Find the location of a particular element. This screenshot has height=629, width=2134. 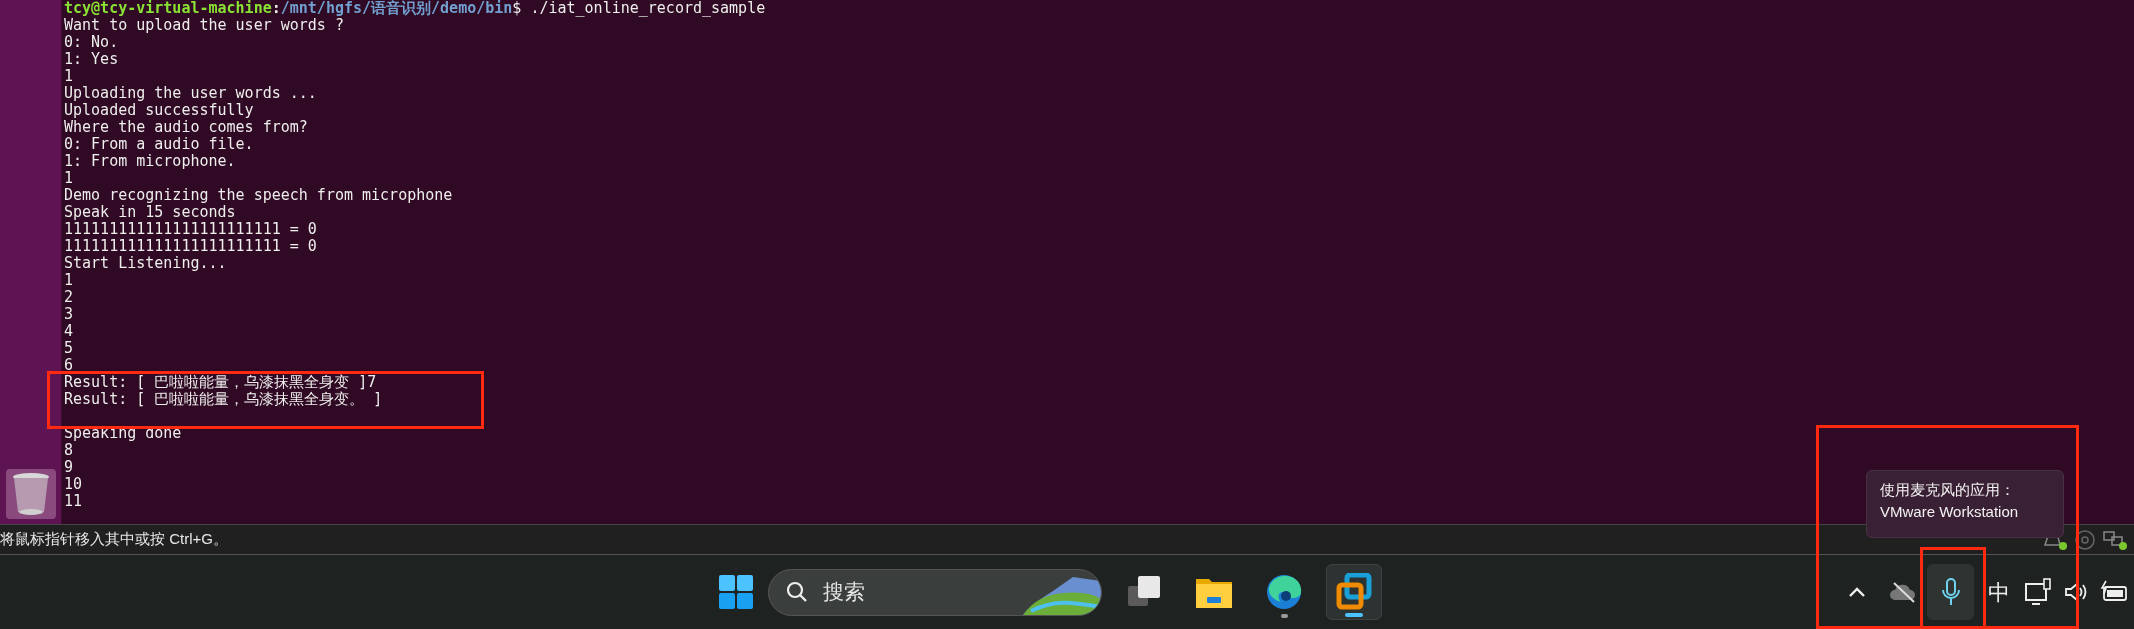

cloud-slashed-icon is located at coordinates (1903, 592).